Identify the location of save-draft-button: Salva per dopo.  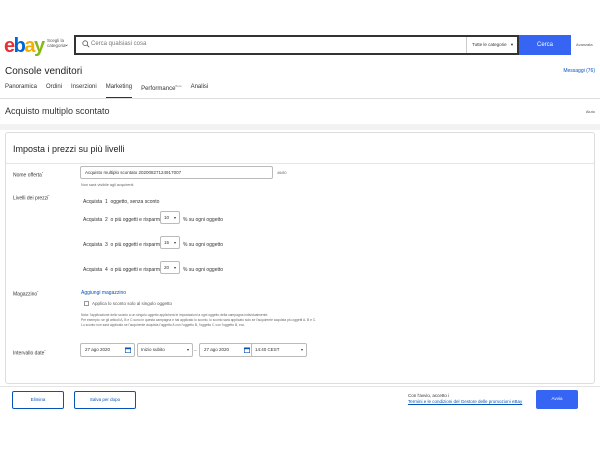
(105, 400).